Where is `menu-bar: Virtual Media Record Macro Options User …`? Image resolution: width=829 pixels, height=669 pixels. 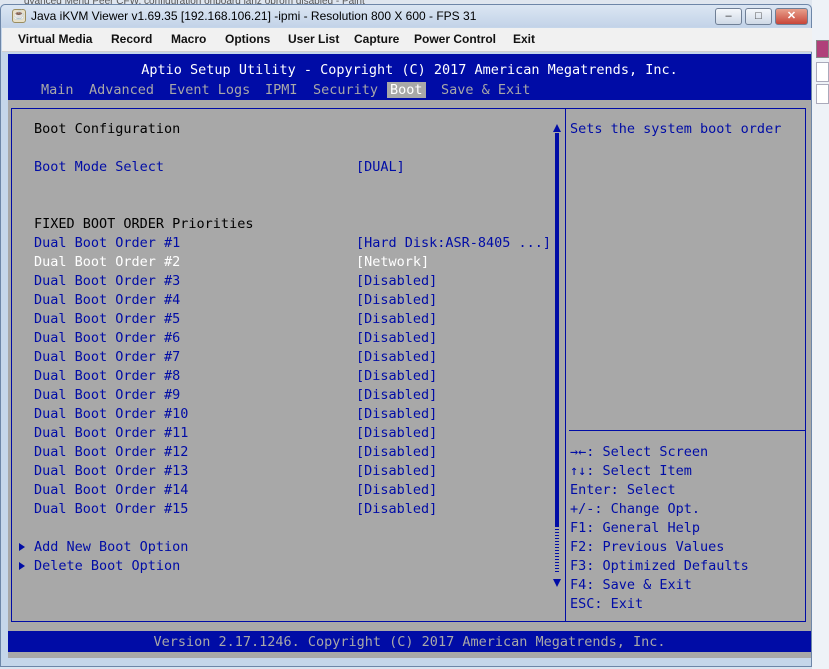 menu-bar: Virtual Media Record Macro Options User … is located at coordinates (407, 40).